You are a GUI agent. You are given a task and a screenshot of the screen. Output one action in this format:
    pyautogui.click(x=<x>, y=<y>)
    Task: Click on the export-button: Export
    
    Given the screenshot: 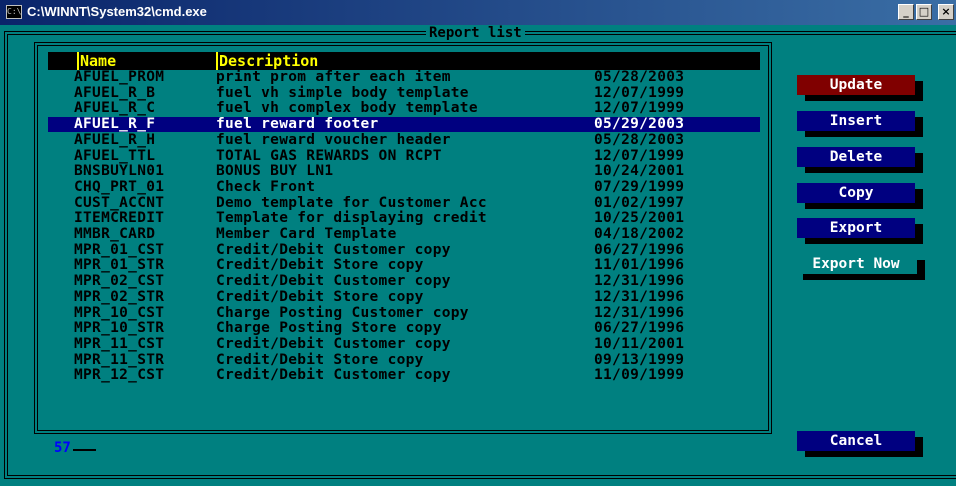 What is the action you would take?
    pyautogui.click(x=856, y=228)
    